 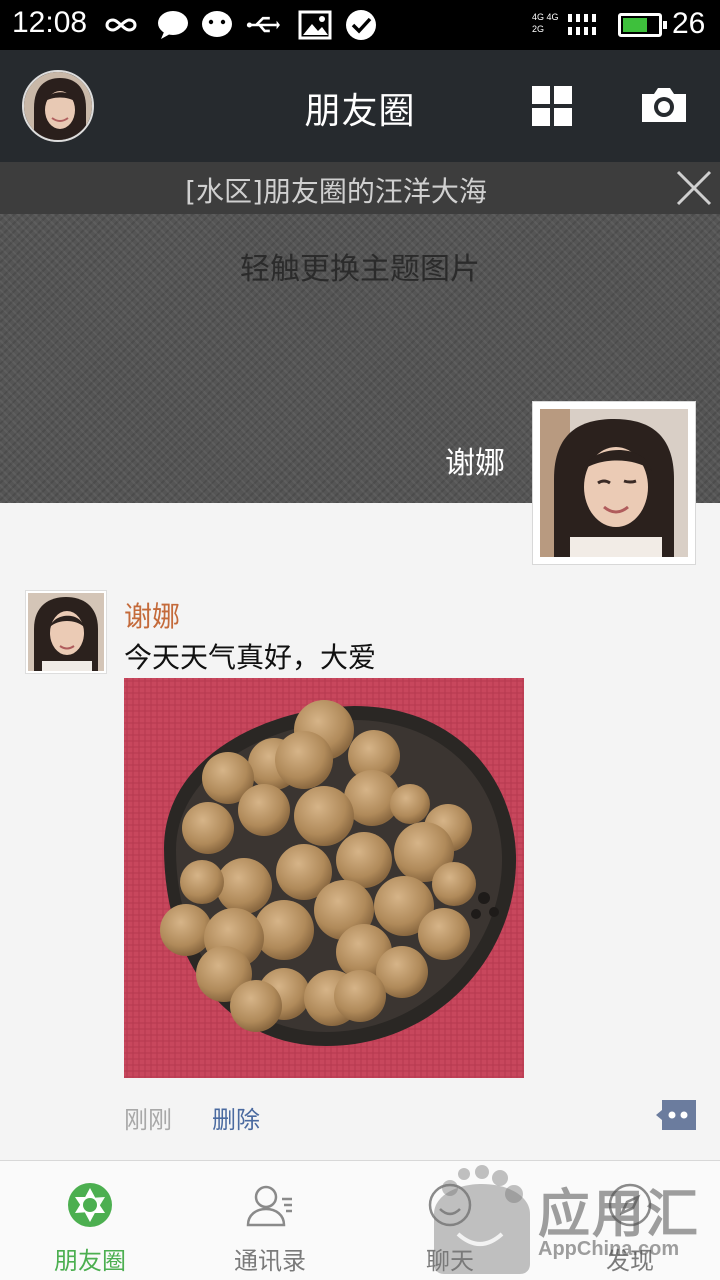 I want to click on profile-photo, so click(x=614, y=483).